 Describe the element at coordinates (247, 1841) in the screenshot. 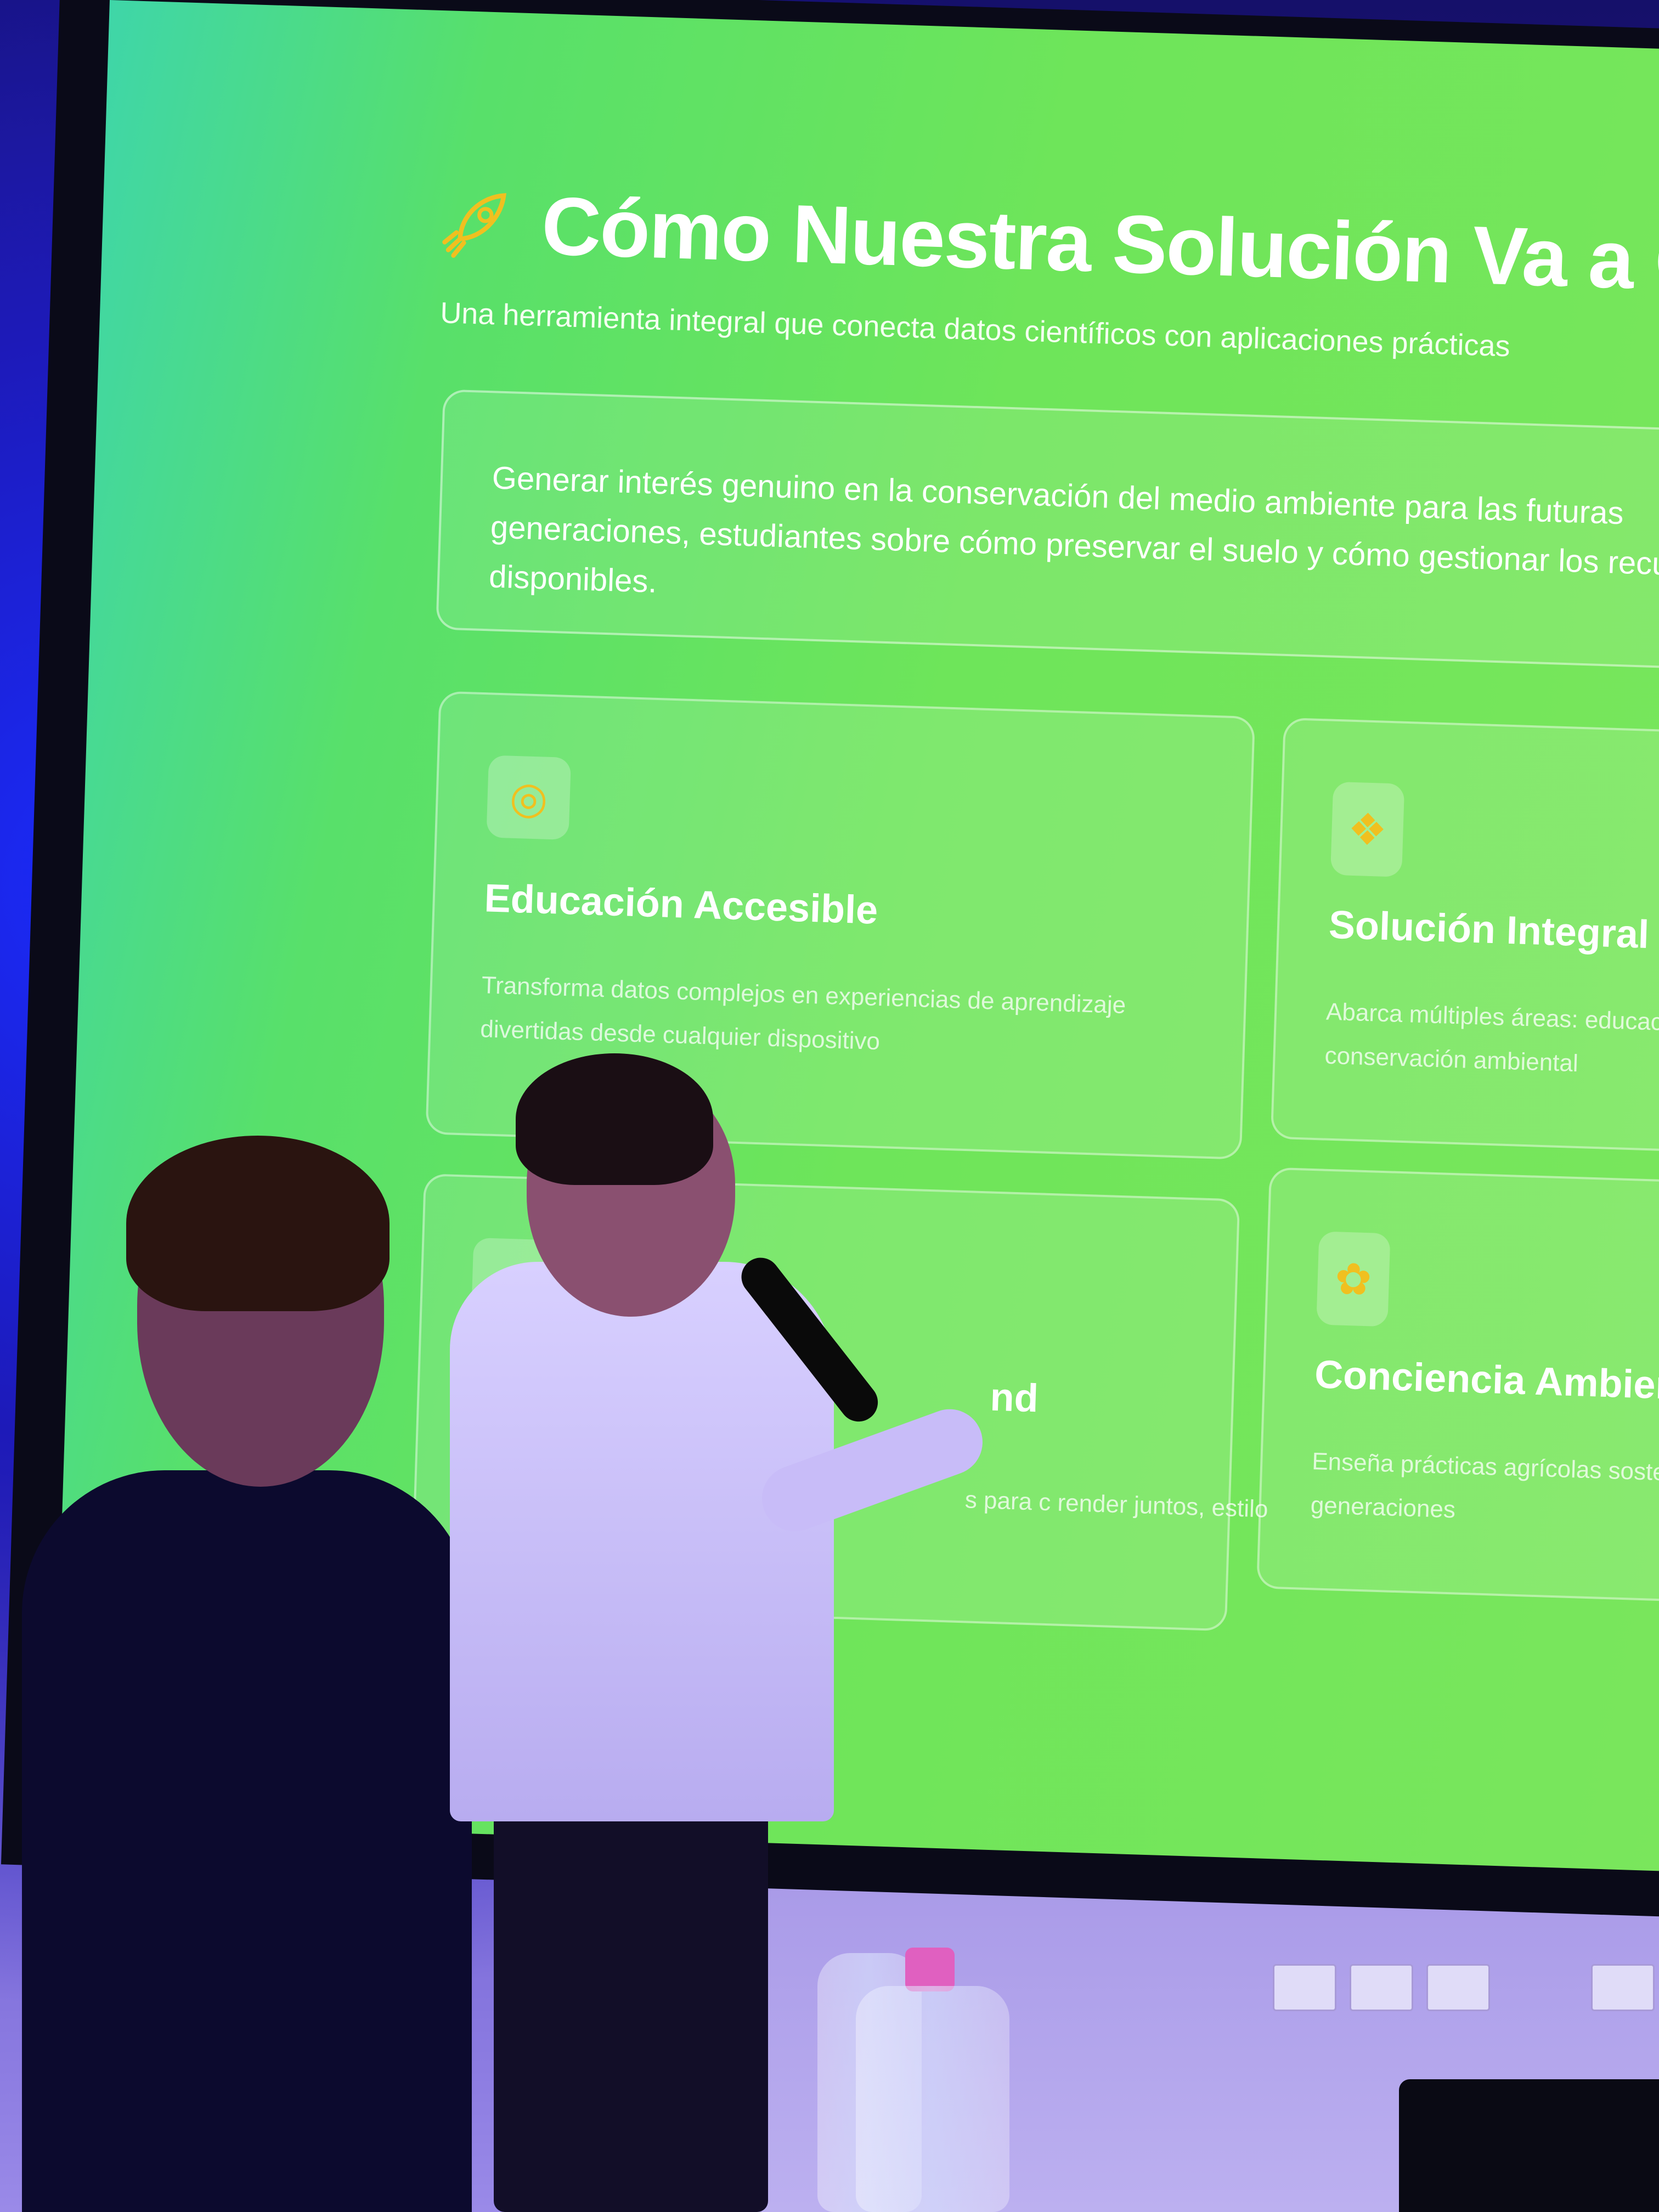

I see `presenter-left-body` at that location.